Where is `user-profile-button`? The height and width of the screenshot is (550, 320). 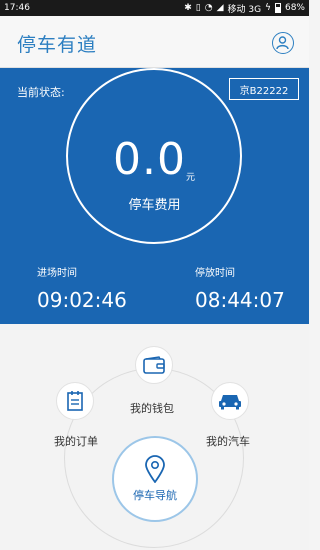 user-profile-button is located at coordinates (283, 43).